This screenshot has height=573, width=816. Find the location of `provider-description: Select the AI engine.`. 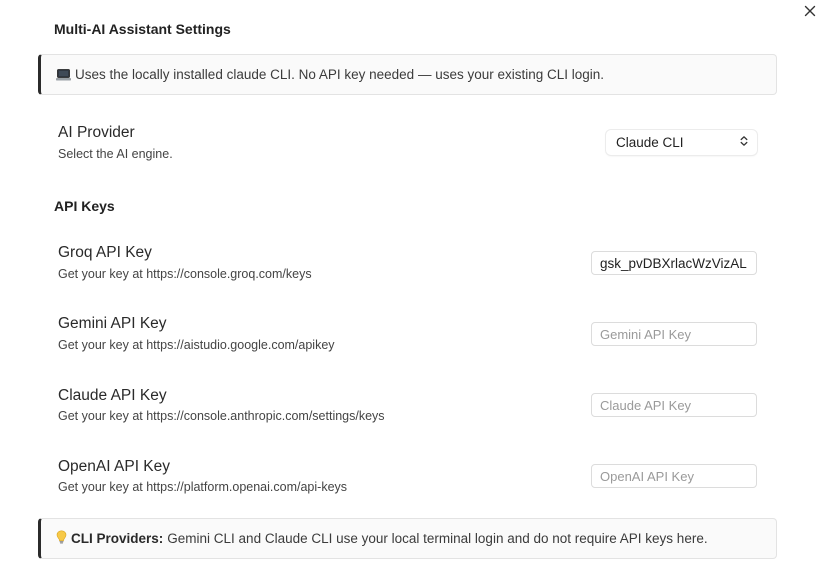

provider-description: Select the AI engine. is located at coordinates (115, 154).